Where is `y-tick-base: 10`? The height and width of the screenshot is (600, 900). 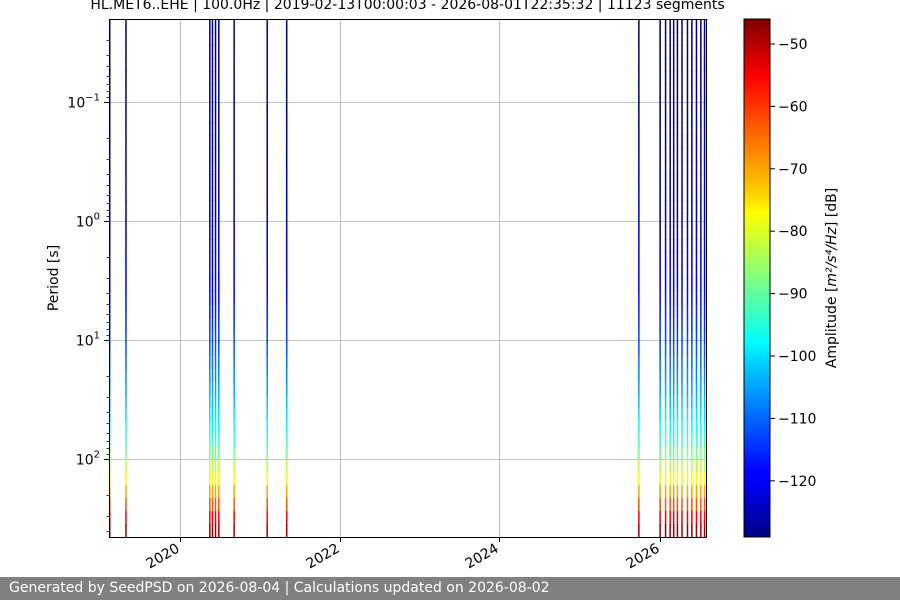
y-tick-base: 10 is located at coordinates (76, 104).